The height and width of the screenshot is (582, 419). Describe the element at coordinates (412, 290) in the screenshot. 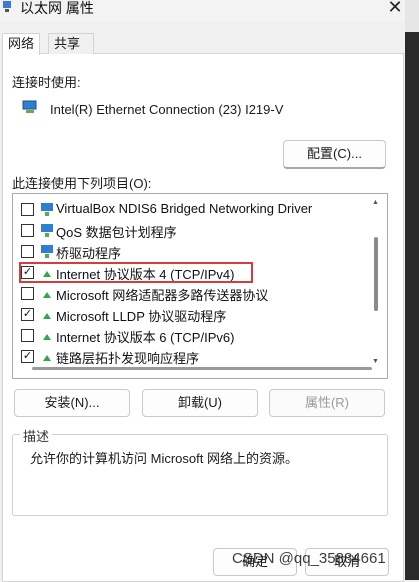

I see `background-window-strip` at that location.